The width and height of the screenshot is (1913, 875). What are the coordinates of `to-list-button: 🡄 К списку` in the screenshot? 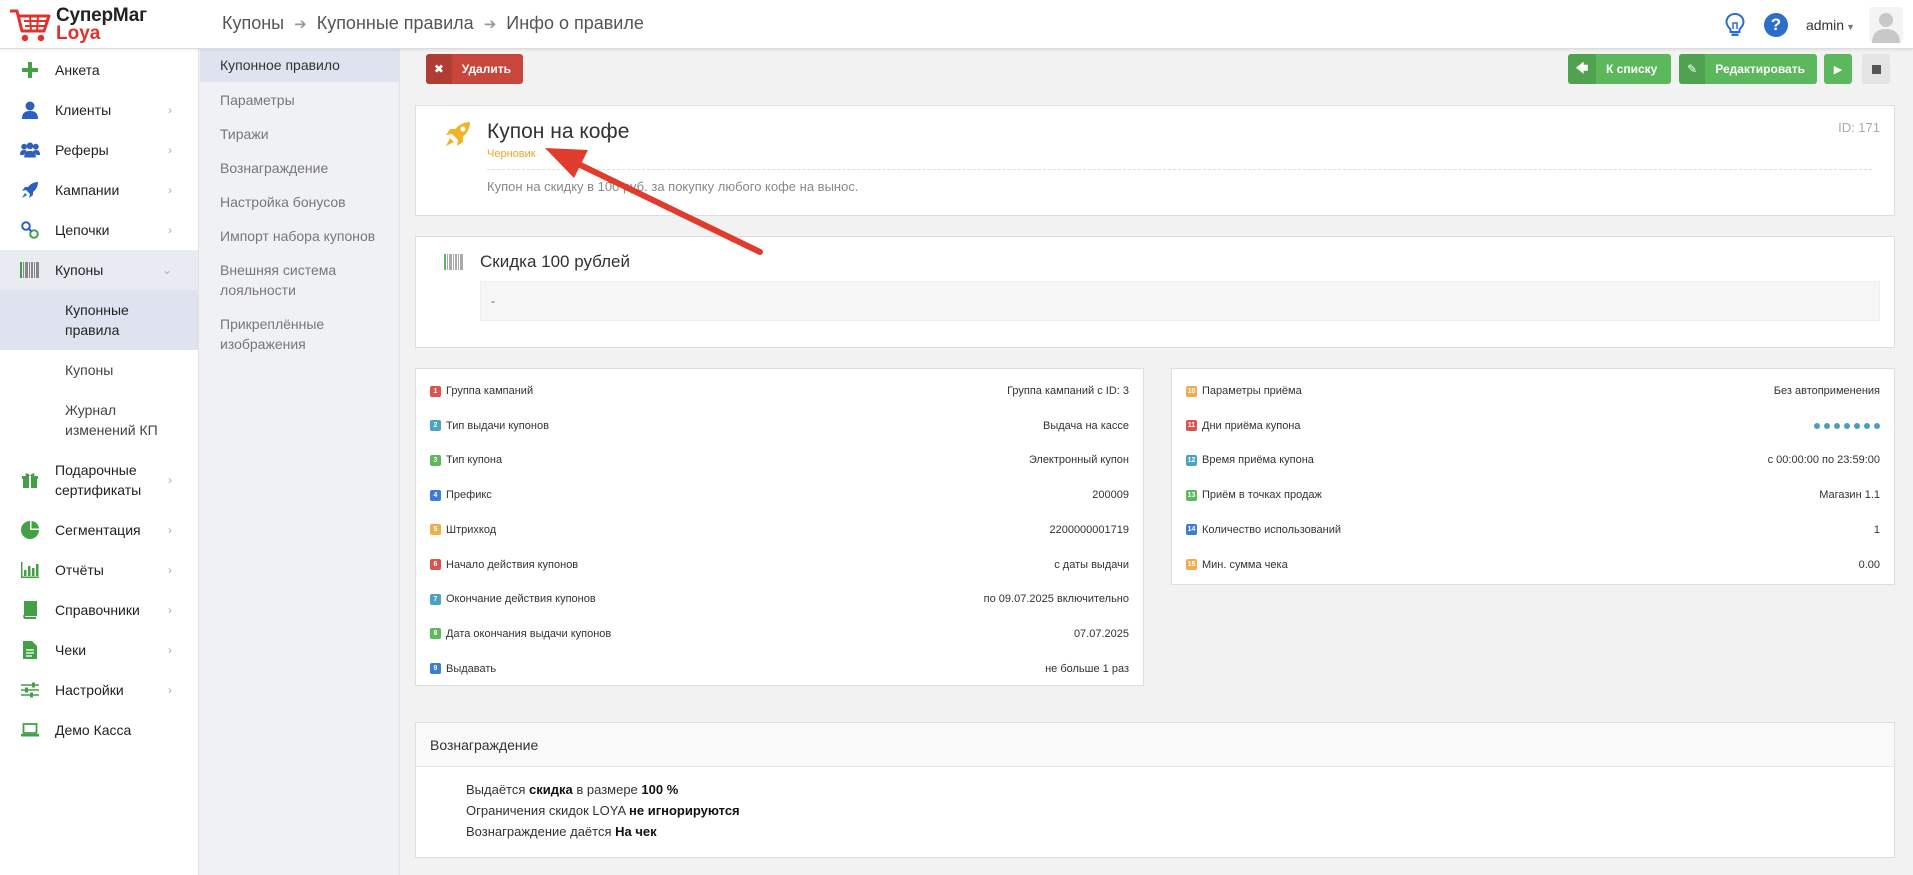 It's located at (1619, 69).